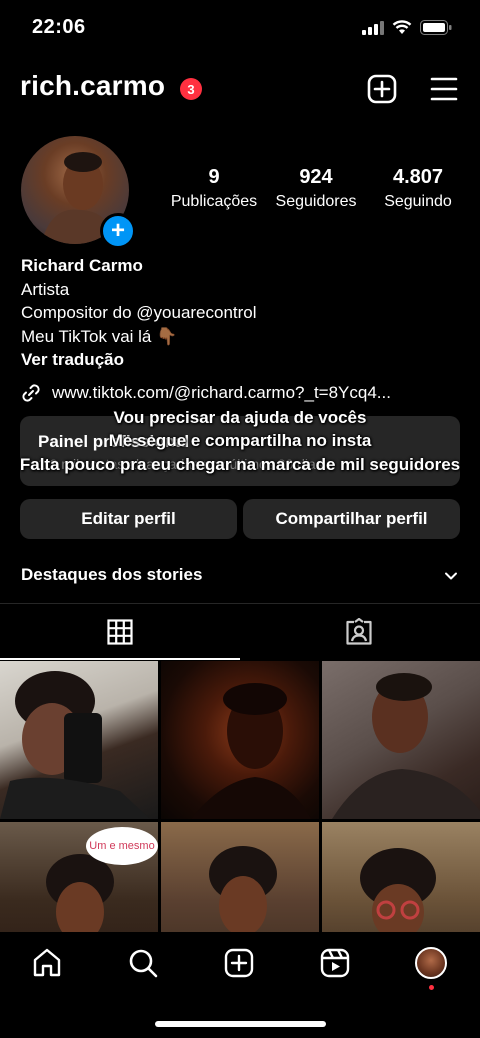  What do you see at coordinates (418, 201) in the screenshot?
I see `stat-following-label: Seguindo` at bounding box center [418, 201].